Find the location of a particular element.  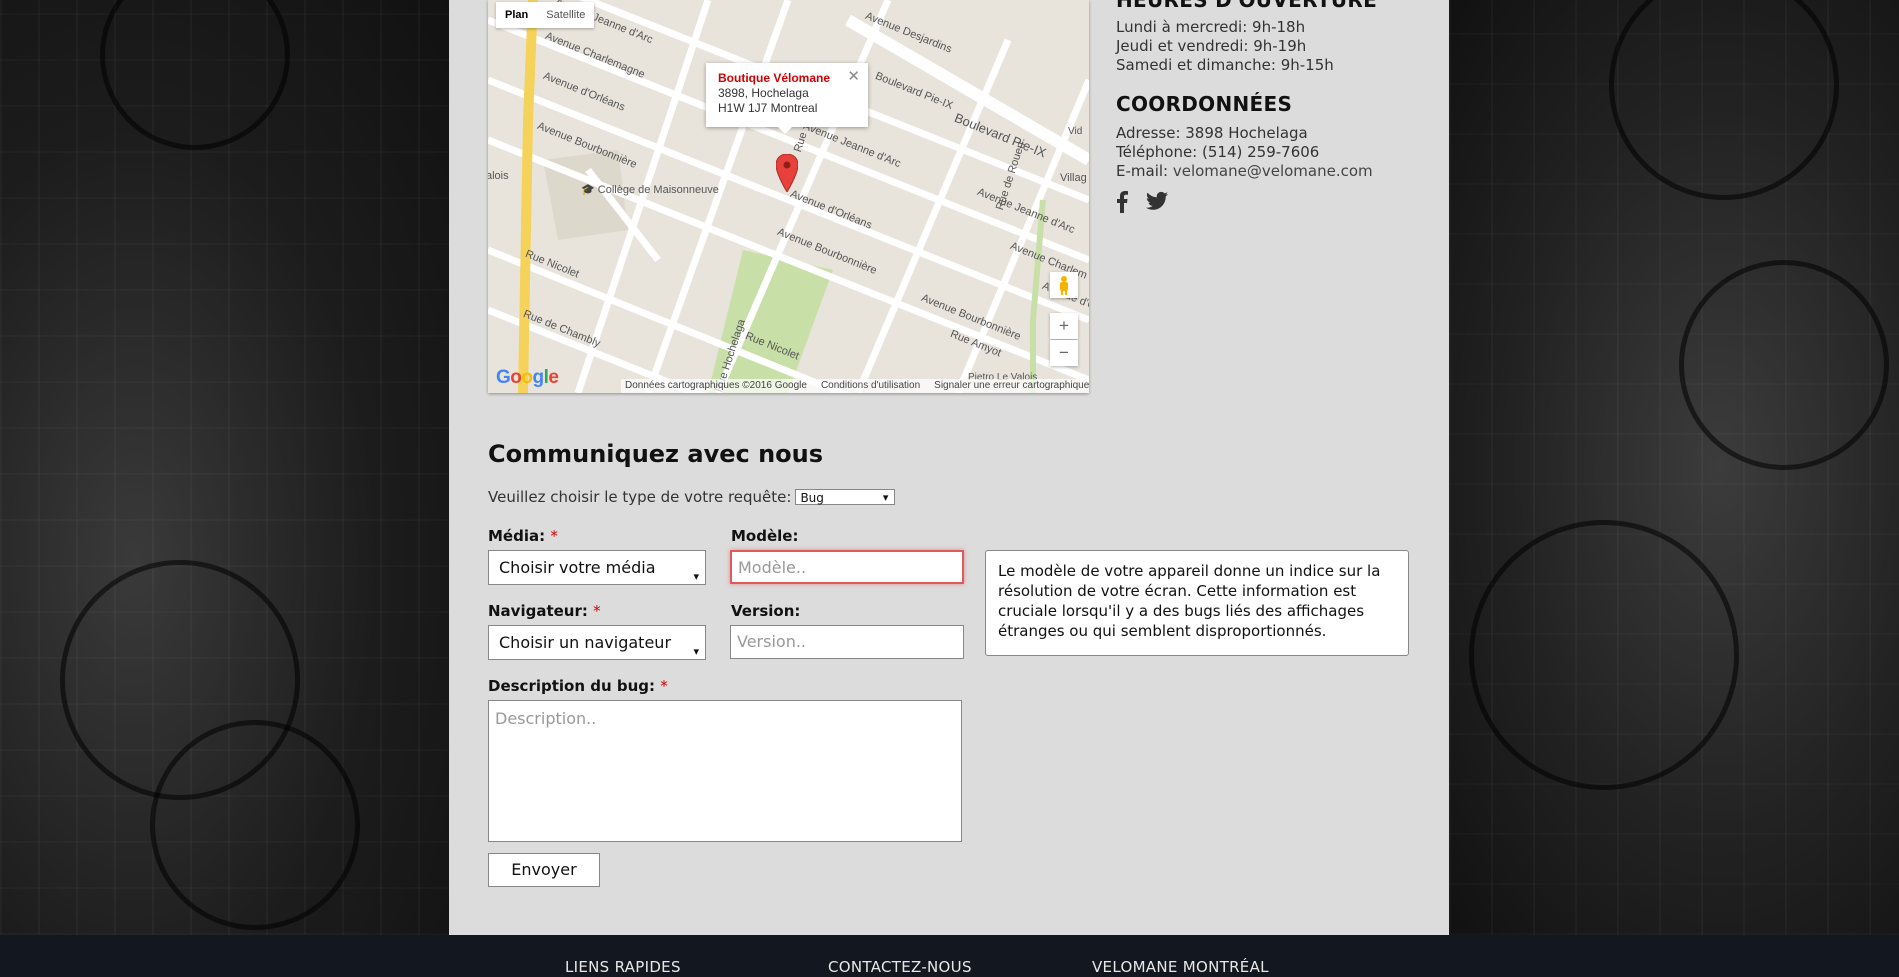

pegman-icon is located at coordinates (1064, 285).